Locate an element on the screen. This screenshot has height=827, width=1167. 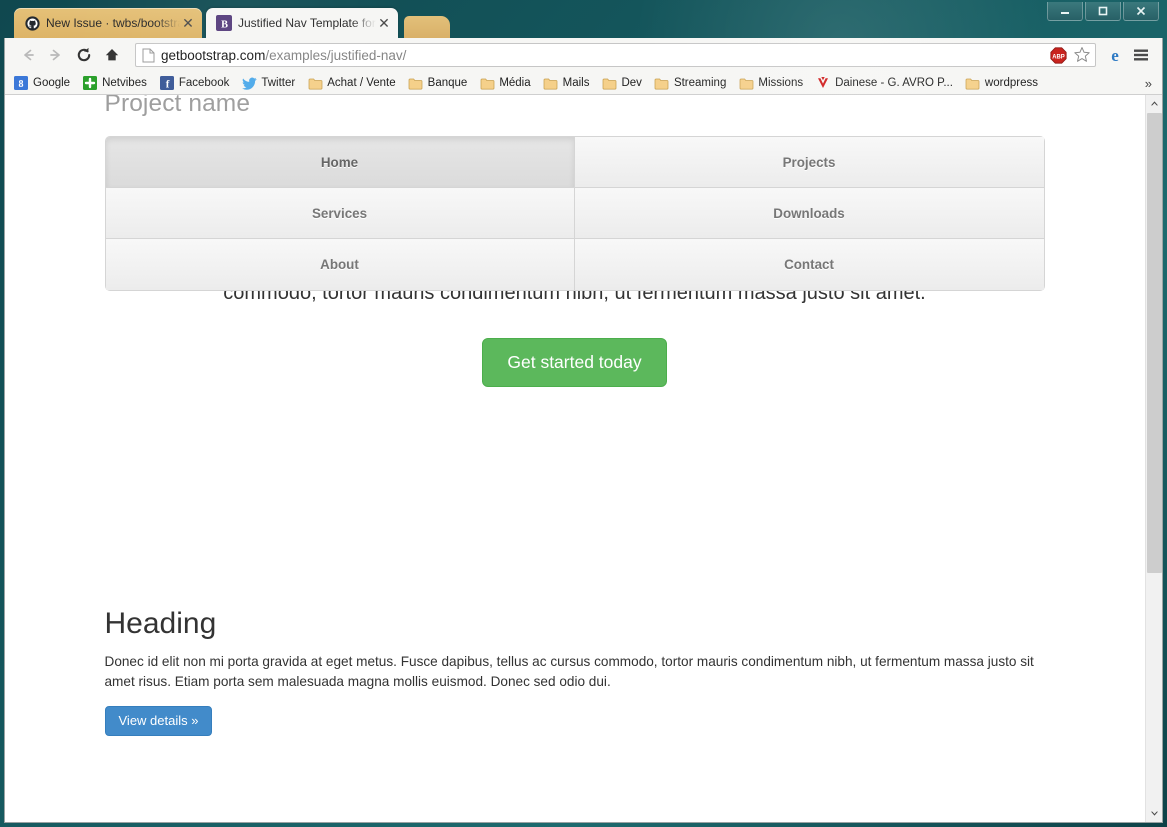
bookmark-google: 8 Google is located at coordinates (41, 83).